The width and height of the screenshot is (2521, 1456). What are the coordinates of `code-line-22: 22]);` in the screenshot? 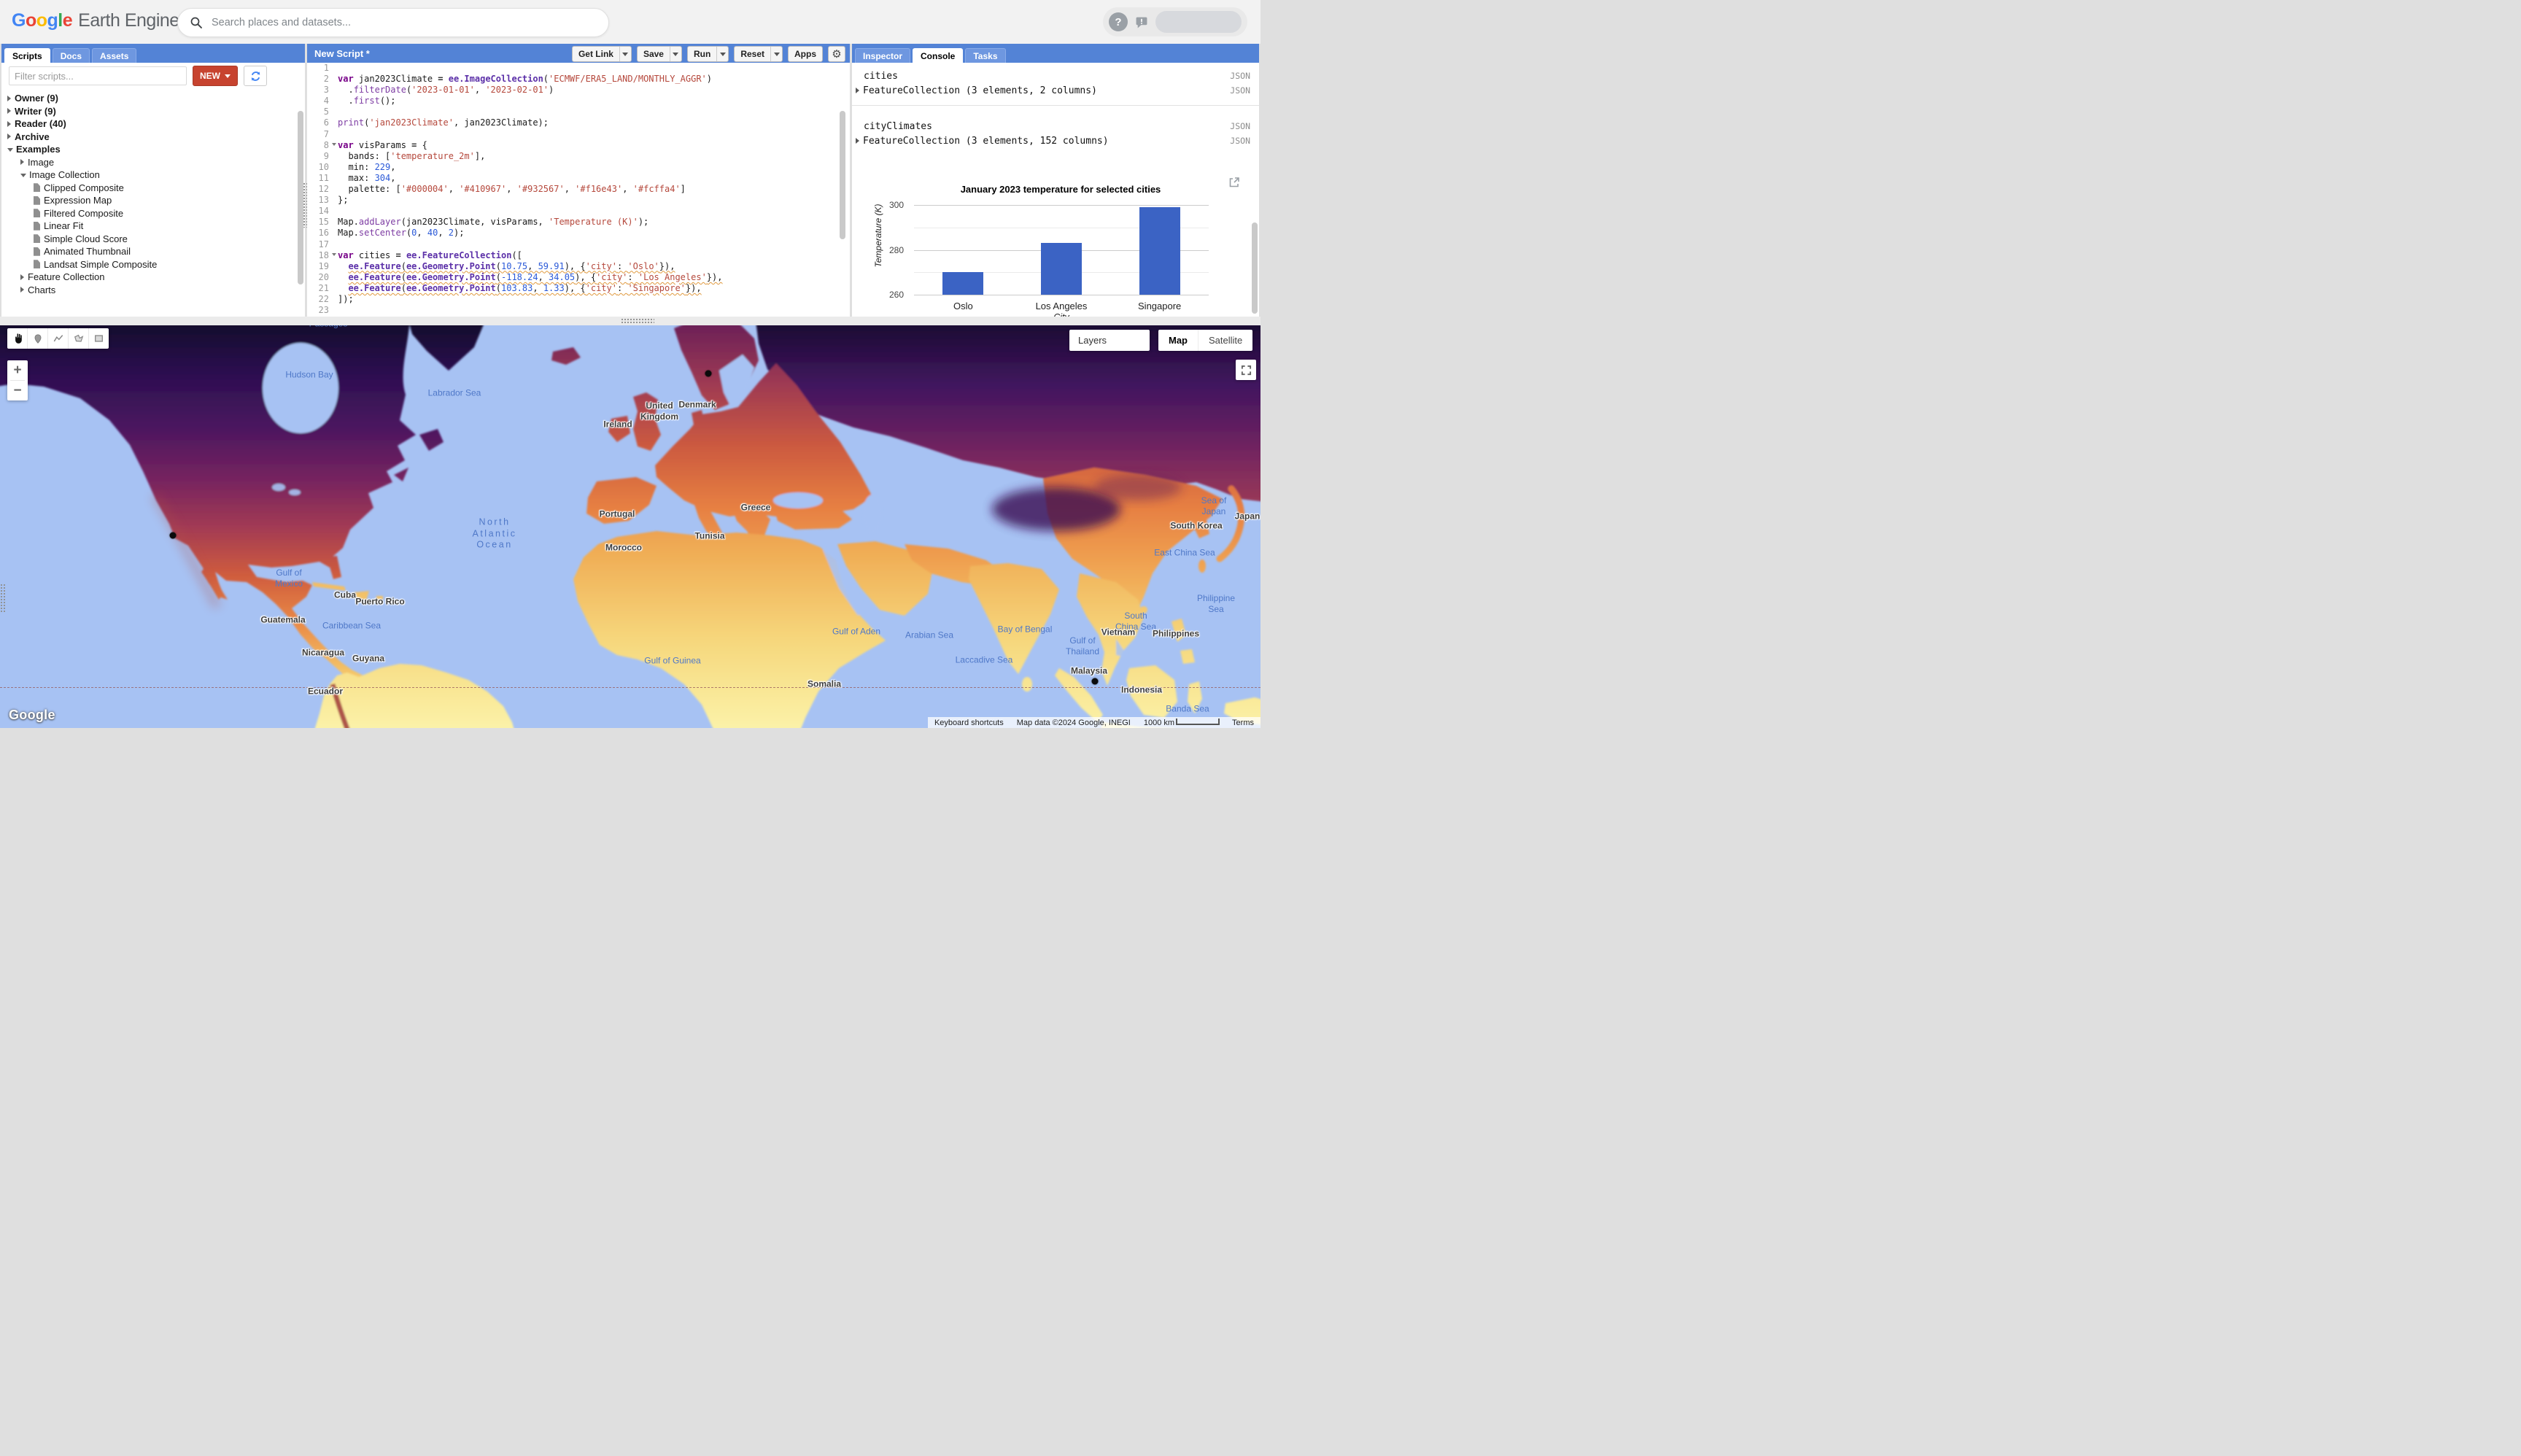 It's located at (336, 298).